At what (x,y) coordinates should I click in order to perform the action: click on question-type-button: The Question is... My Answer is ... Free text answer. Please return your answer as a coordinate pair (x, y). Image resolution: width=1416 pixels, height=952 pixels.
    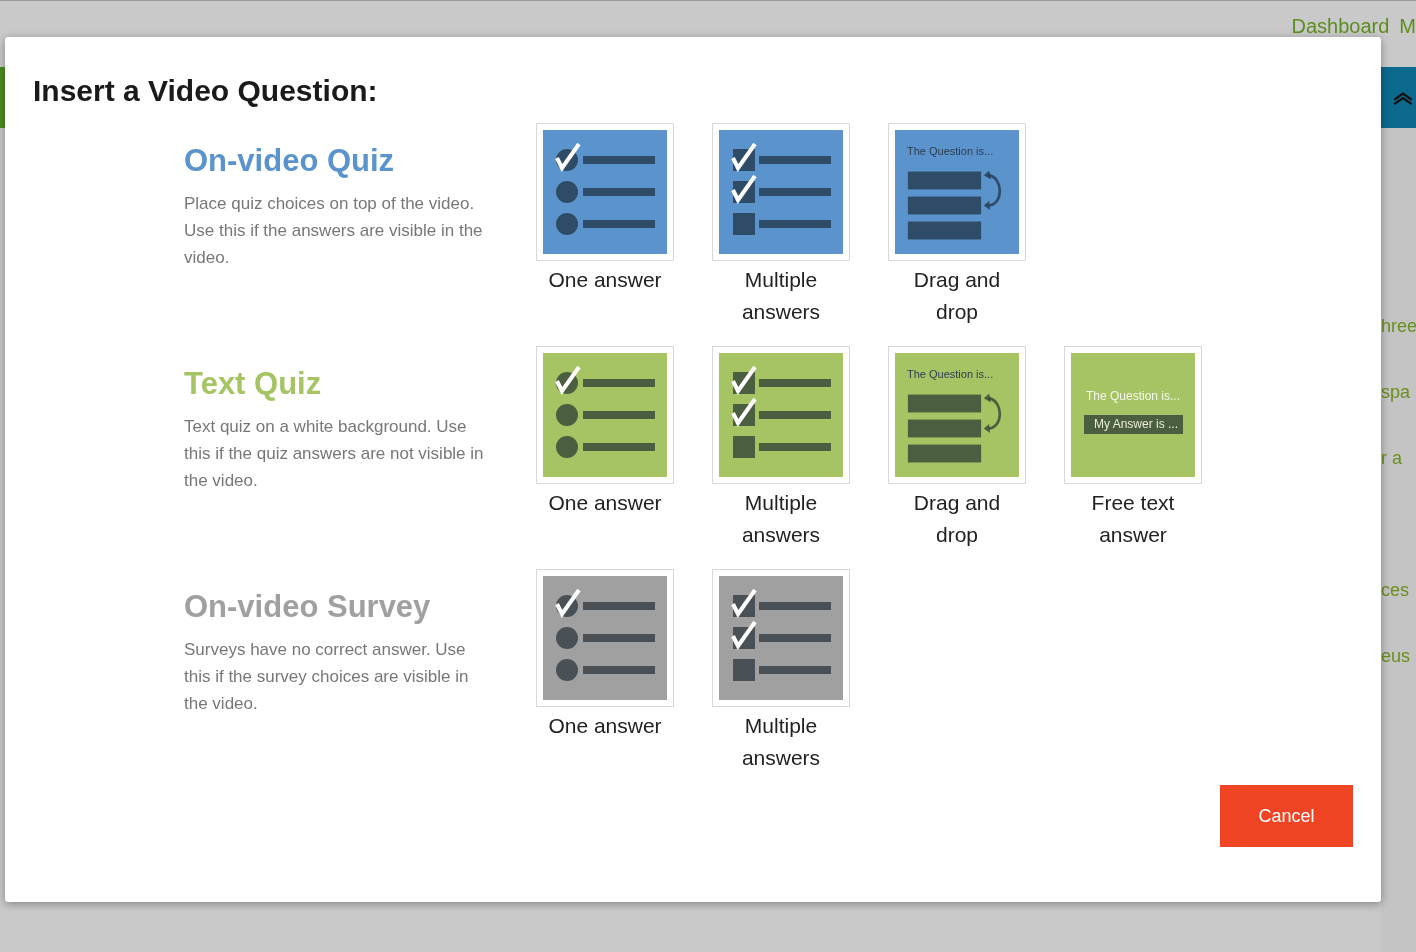
    Looking at the image, I should click on (1133, 448).